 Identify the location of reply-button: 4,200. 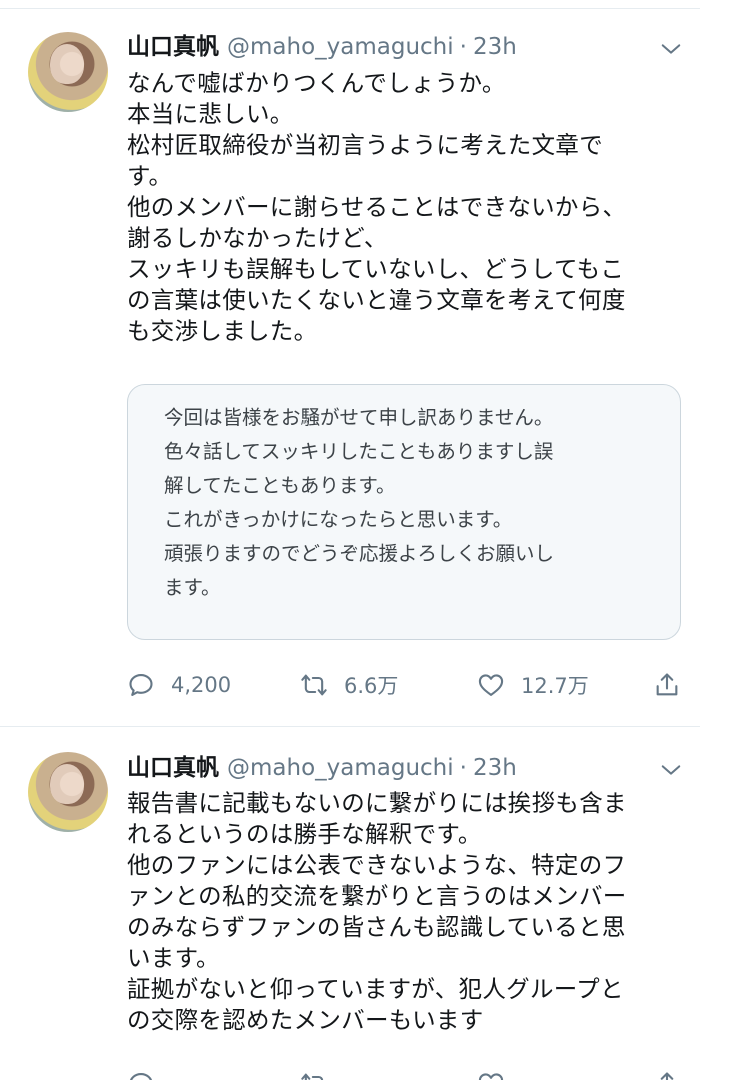
(179, 685).